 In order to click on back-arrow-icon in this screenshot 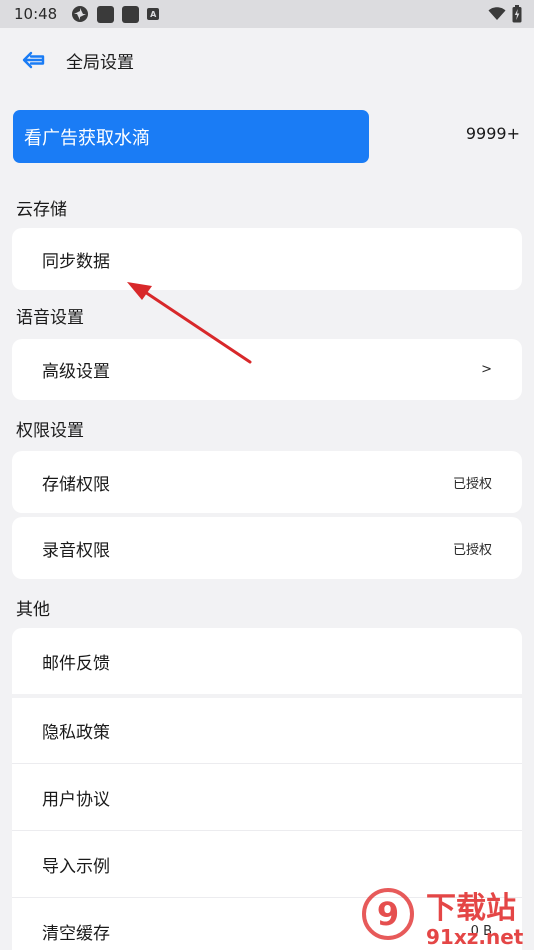, I will do `click(33, 60)`.